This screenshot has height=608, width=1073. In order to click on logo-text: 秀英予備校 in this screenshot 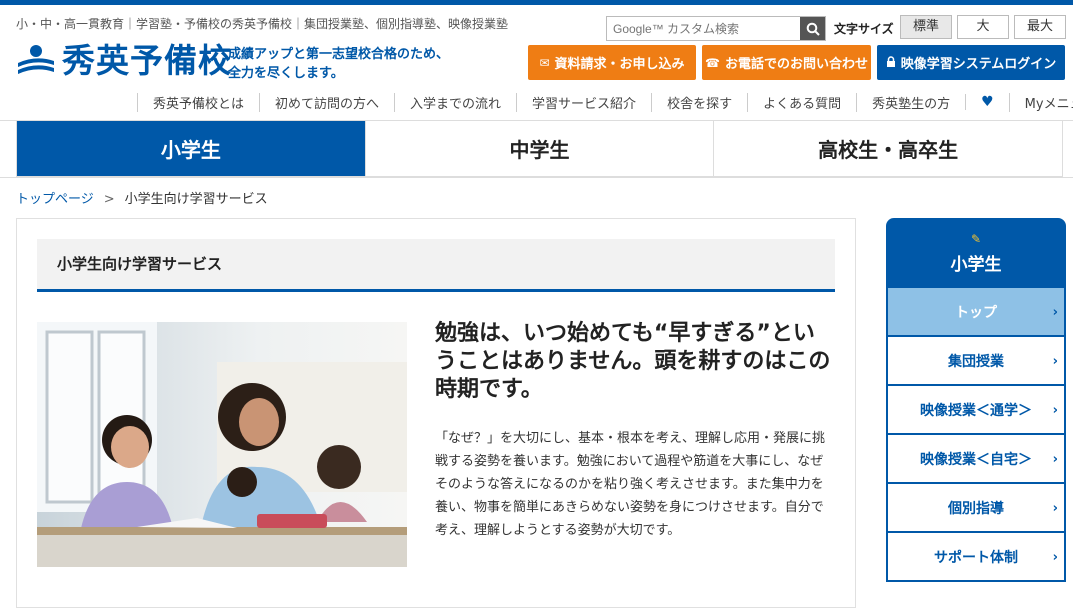, I will do `click(147, 60)`.